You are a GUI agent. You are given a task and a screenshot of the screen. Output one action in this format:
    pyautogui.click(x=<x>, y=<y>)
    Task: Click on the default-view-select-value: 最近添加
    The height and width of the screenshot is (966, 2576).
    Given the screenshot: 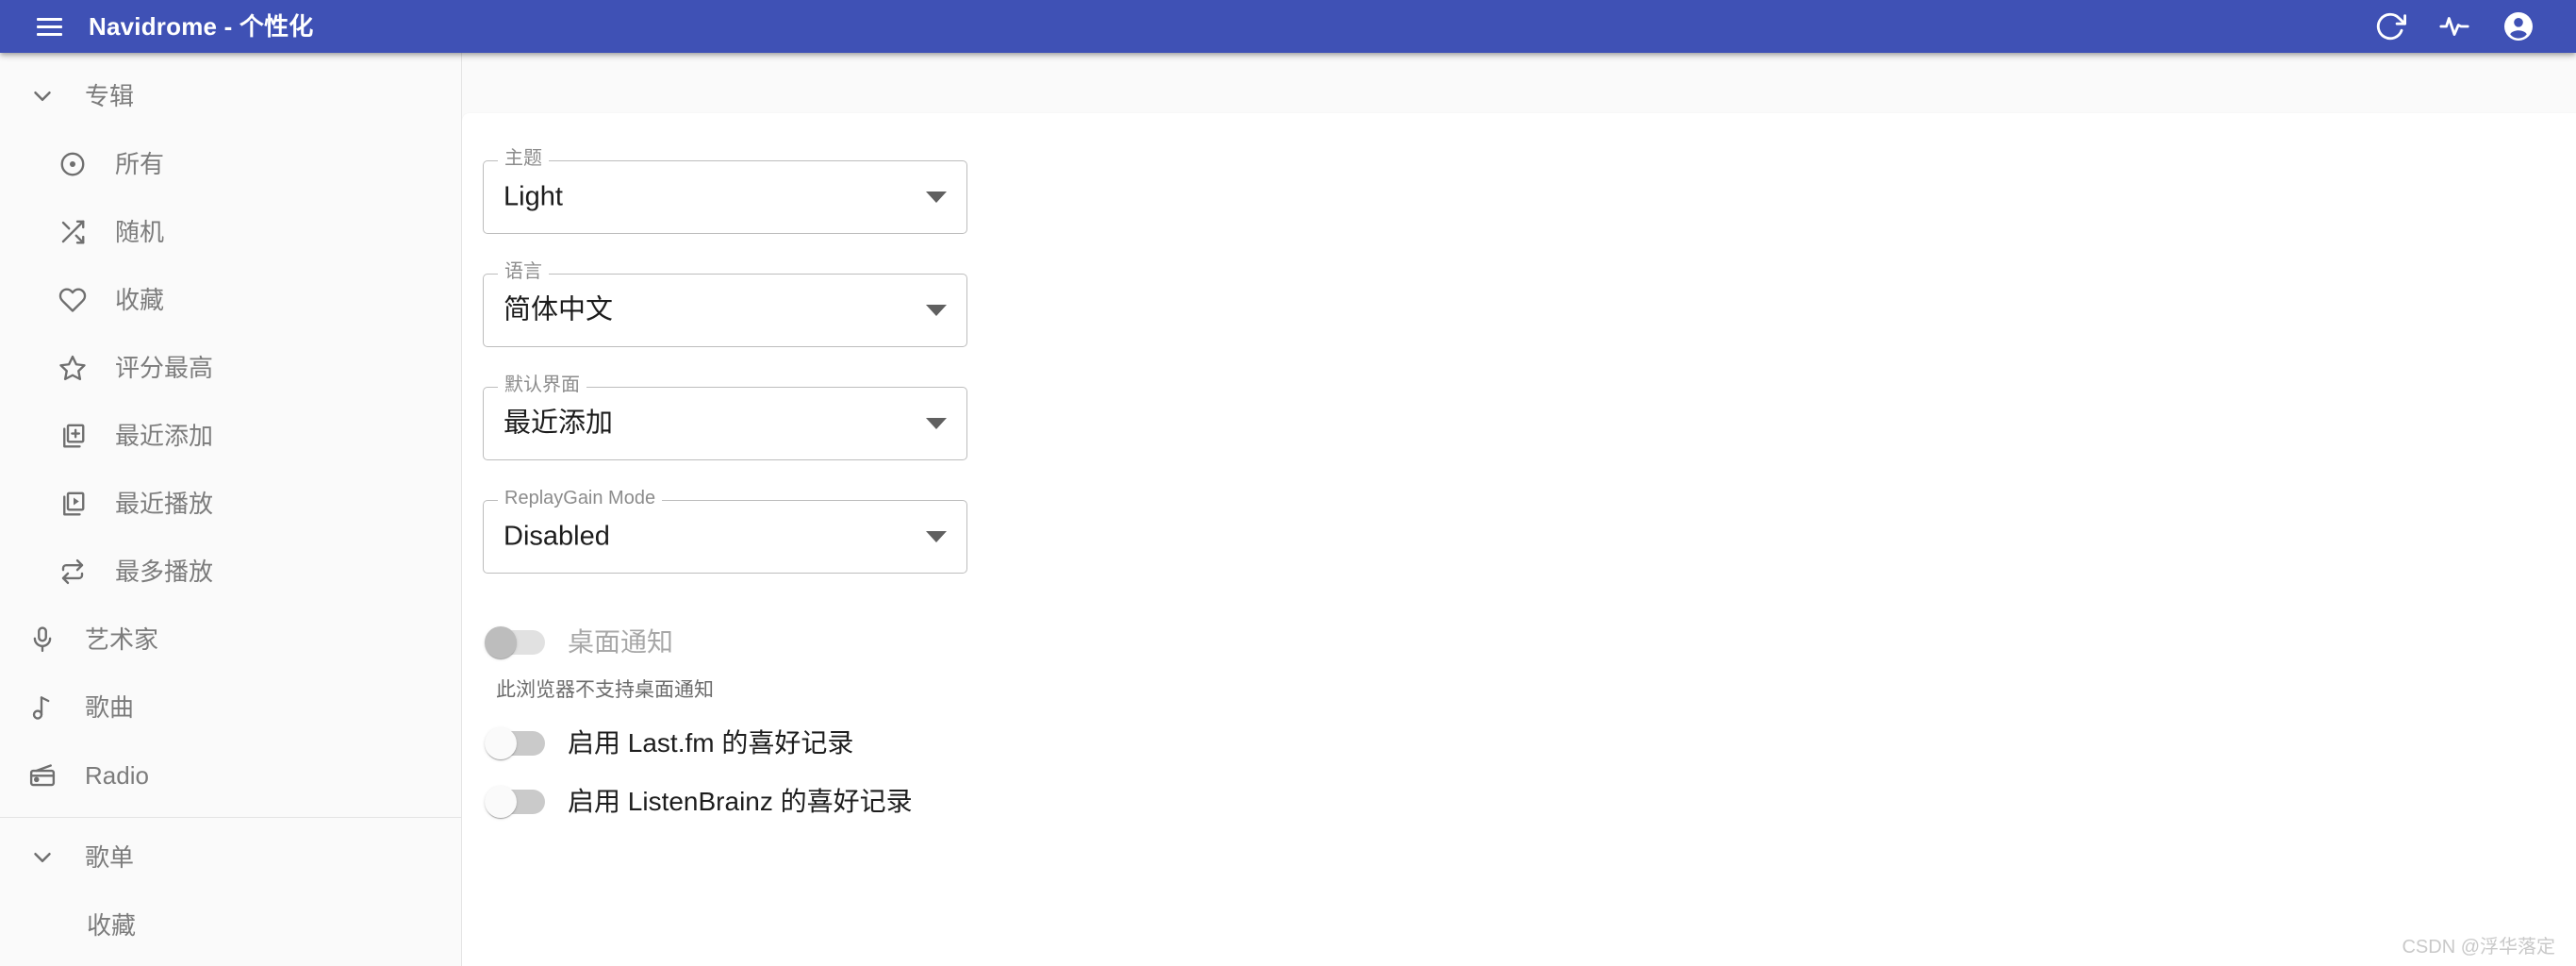 What is the action you would take?
    pyautogui.click(x=559, y=423)
    